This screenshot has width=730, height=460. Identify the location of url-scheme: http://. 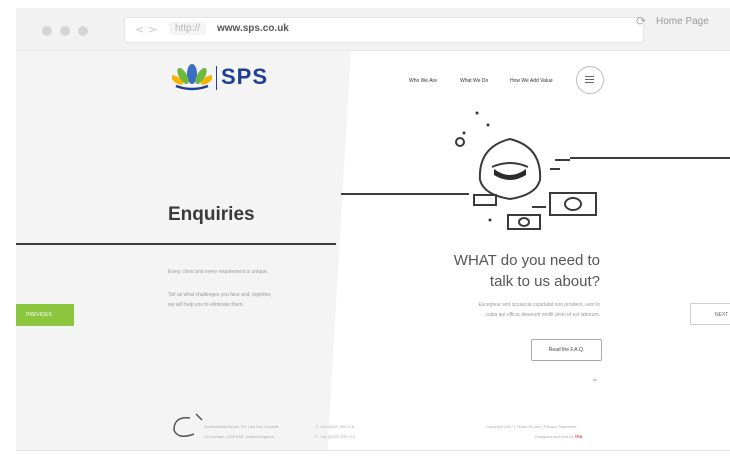
(188, 28).